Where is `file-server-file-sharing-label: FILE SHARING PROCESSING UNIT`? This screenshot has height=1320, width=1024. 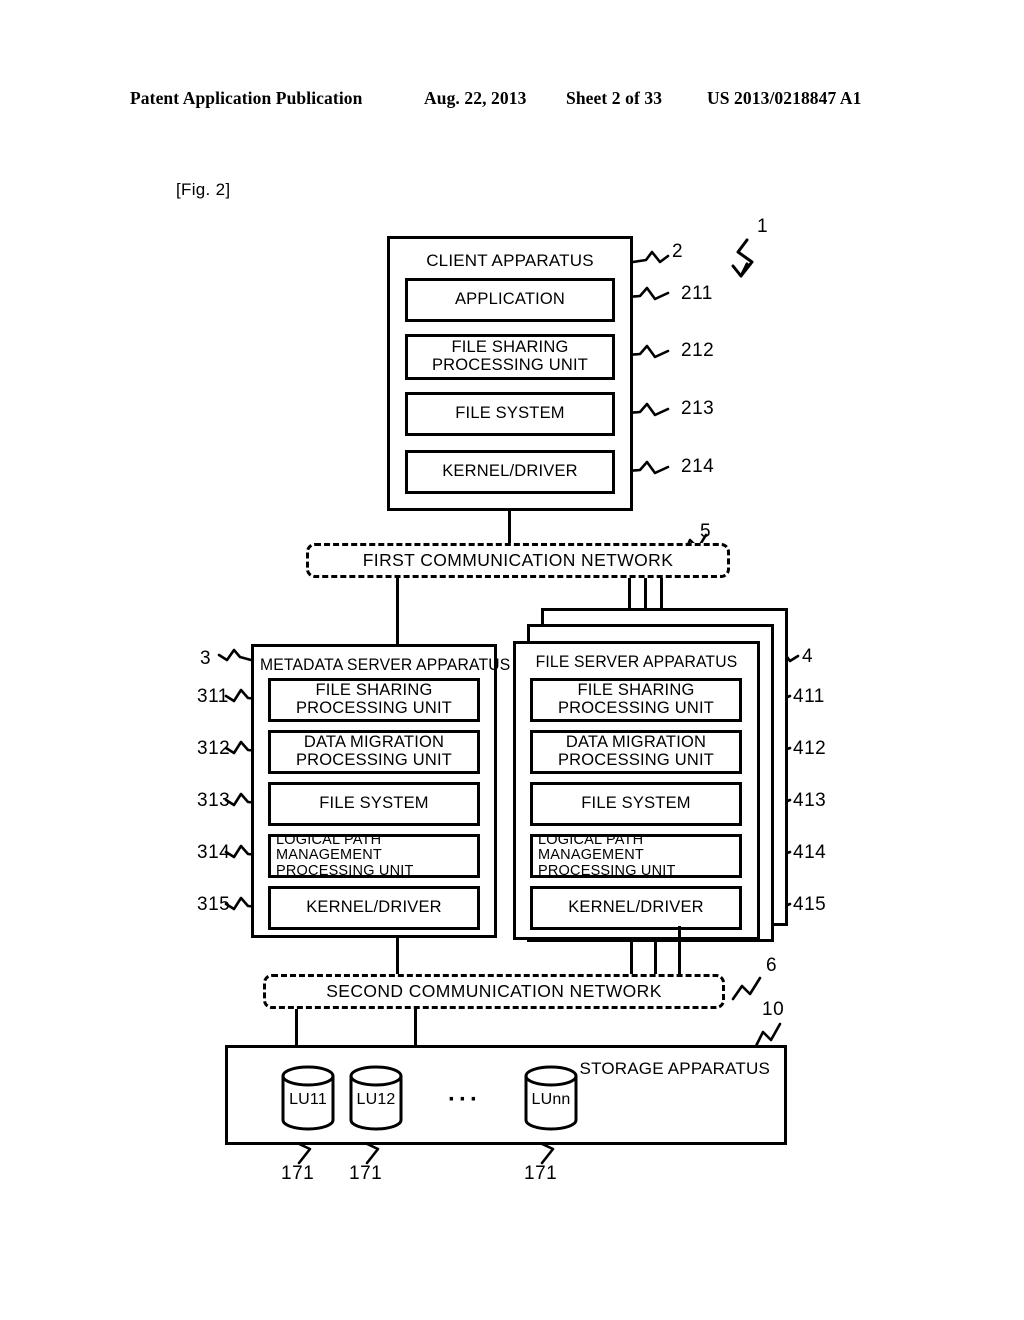
file-server-file-sharing-label: FILE SHARING PROCESSING UNIT is located at coordinates (636, 699).